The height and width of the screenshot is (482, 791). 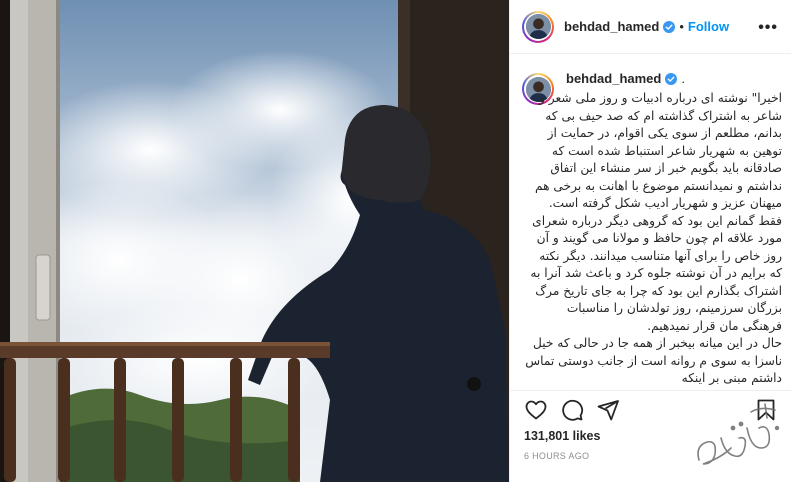 I want to click on verified-badge-icon, so click(x=669, y=26).